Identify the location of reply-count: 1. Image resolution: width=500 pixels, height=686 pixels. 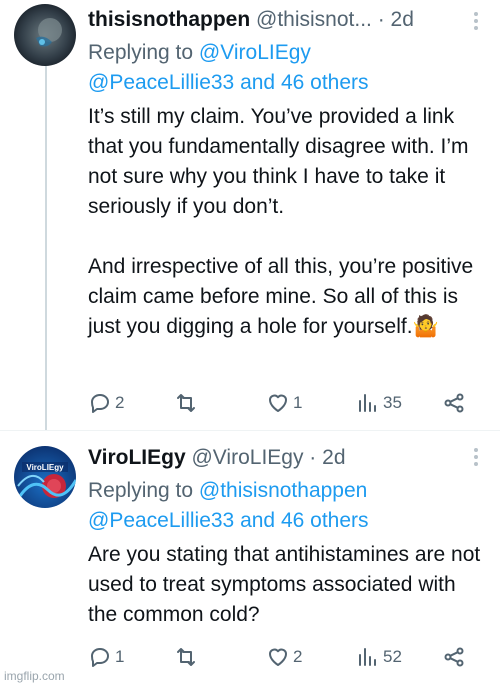
(120, 656).